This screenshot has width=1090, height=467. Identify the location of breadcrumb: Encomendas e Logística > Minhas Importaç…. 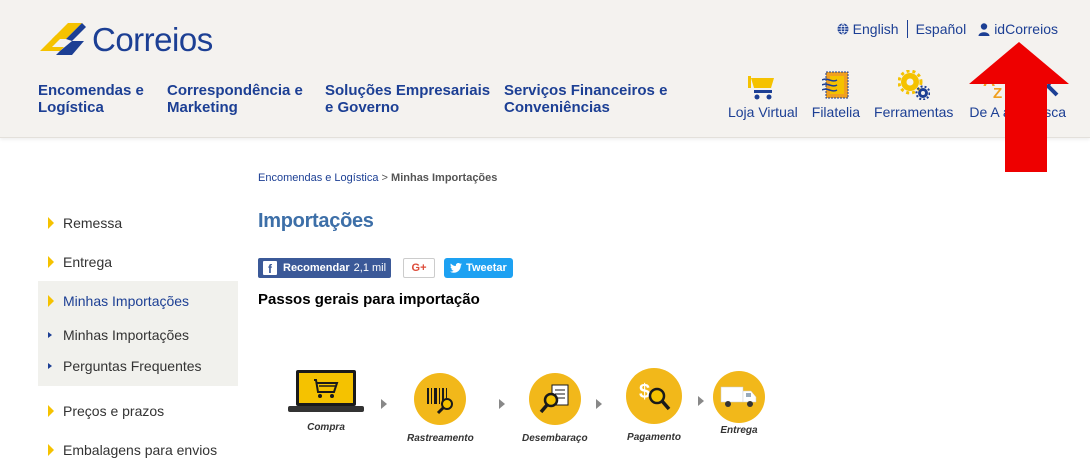
(377, 178).